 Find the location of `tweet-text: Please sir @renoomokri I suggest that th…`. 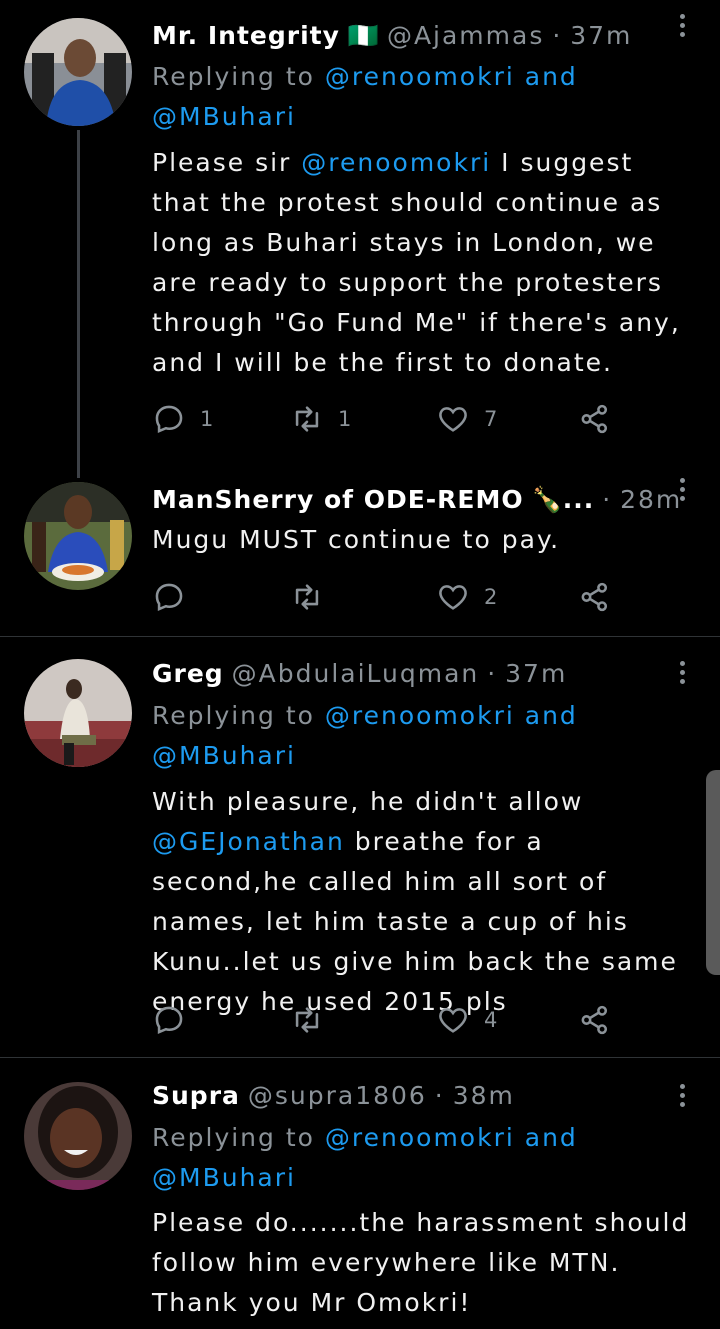

tweet-text: Please sir @renoomokri I suggest that th… is located at coordinates (422, 263).